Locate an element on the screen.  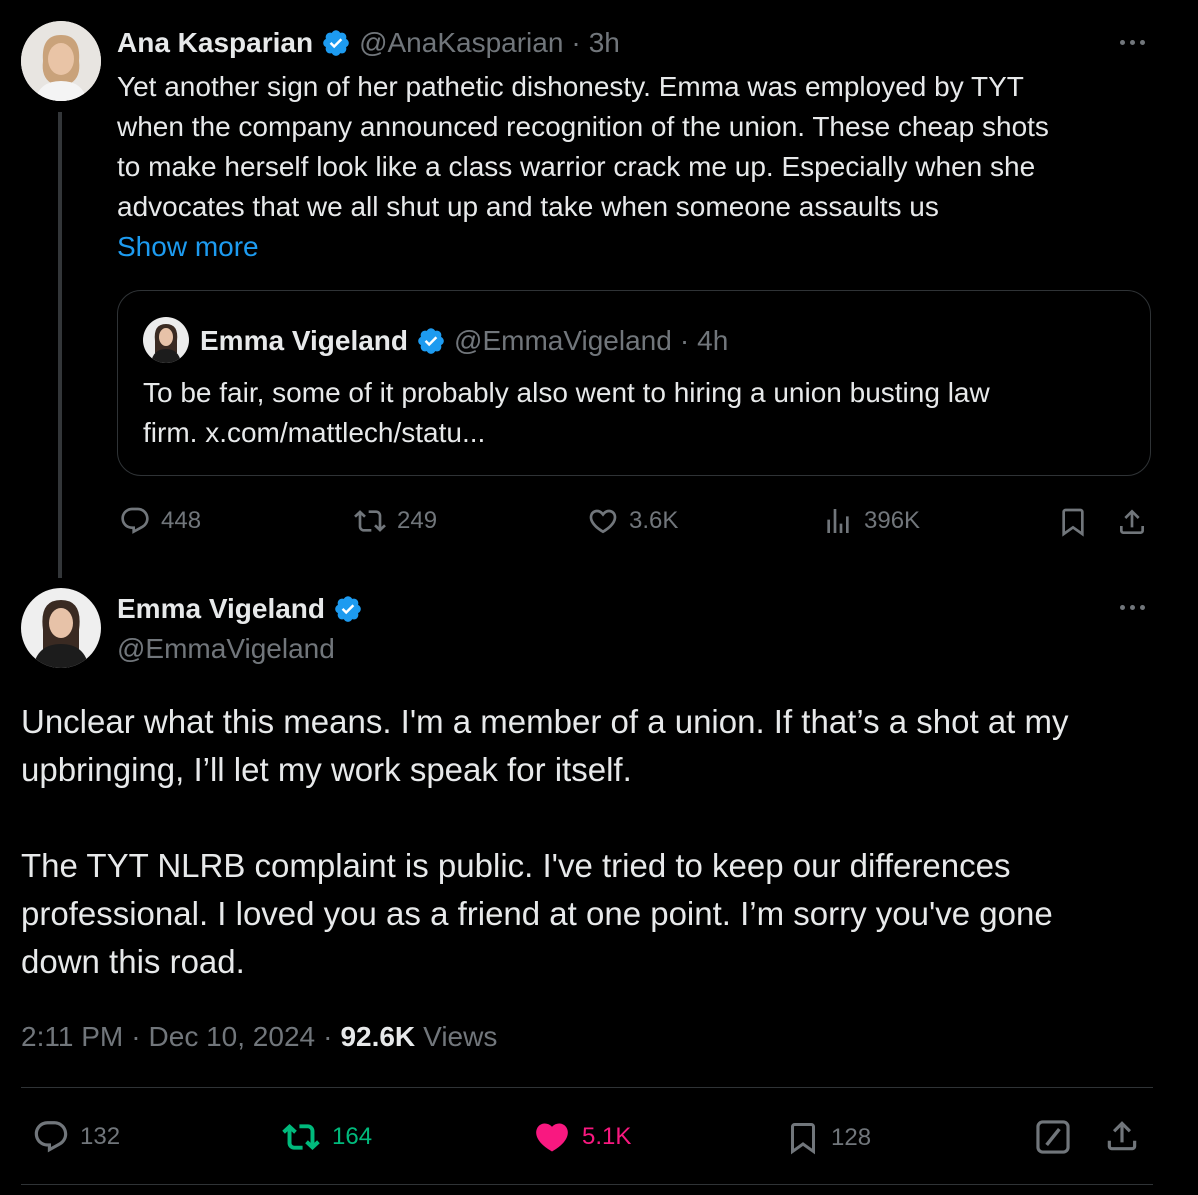
repost-count: 164 is located at coordinates (352, 1136).